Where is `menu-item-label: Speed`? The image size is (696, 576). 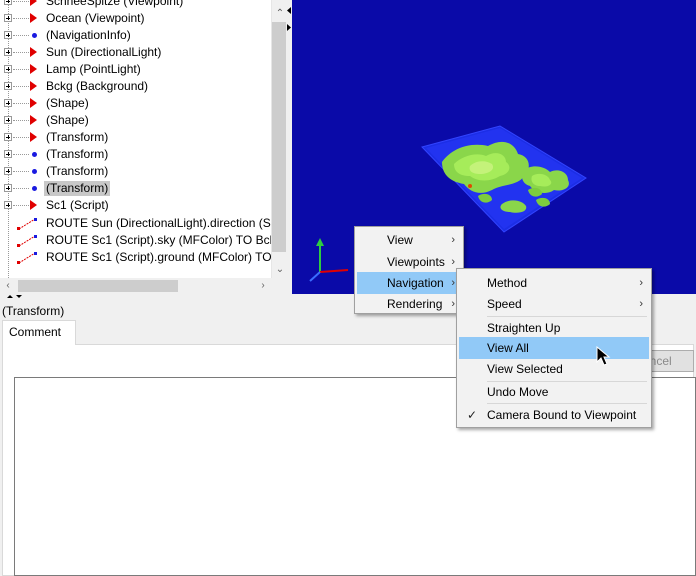
menu-item-label: Speed is located at coordinates (504, 304).